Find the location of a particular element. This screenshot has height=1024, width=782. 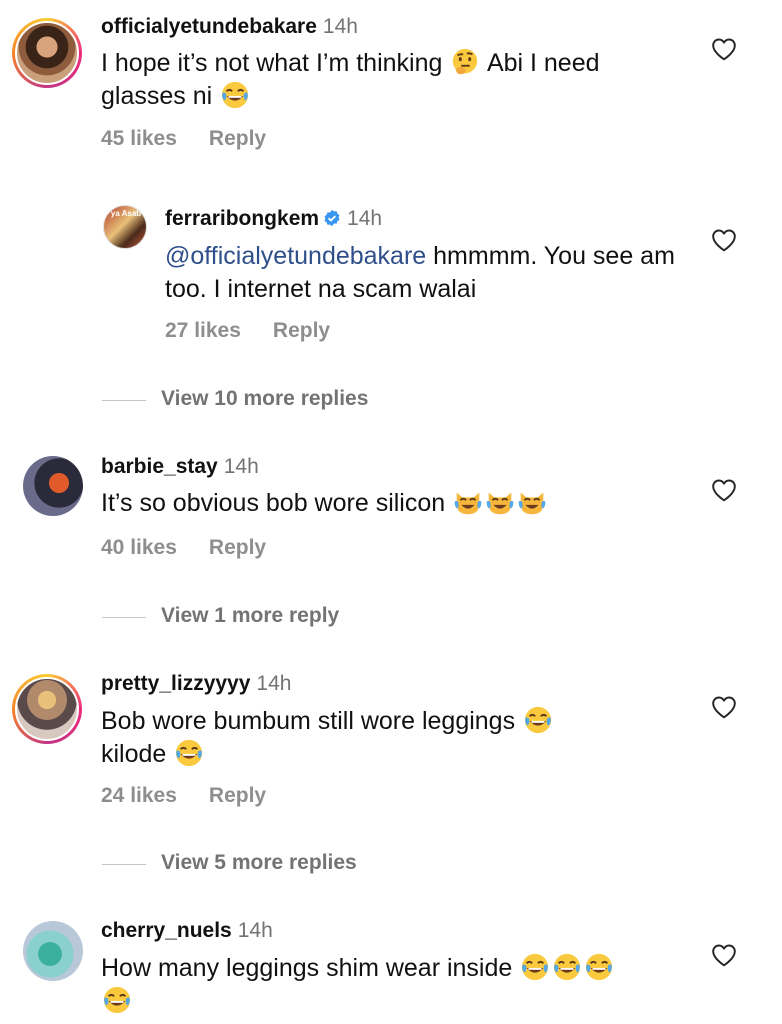

username: officialyetundebakare 14h is located at coordinates (229, 27).